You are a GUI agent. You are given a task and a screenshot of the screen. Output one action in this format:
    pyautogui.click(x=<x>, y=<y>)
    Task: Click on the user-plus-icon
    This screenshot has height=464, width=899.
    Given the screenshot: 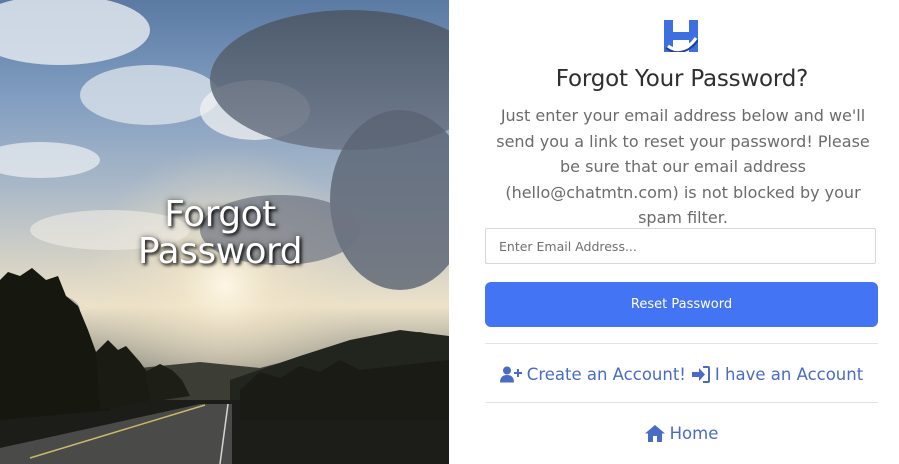 What is the action you would take?
    pyautogui.click(x=510, y=374)
    